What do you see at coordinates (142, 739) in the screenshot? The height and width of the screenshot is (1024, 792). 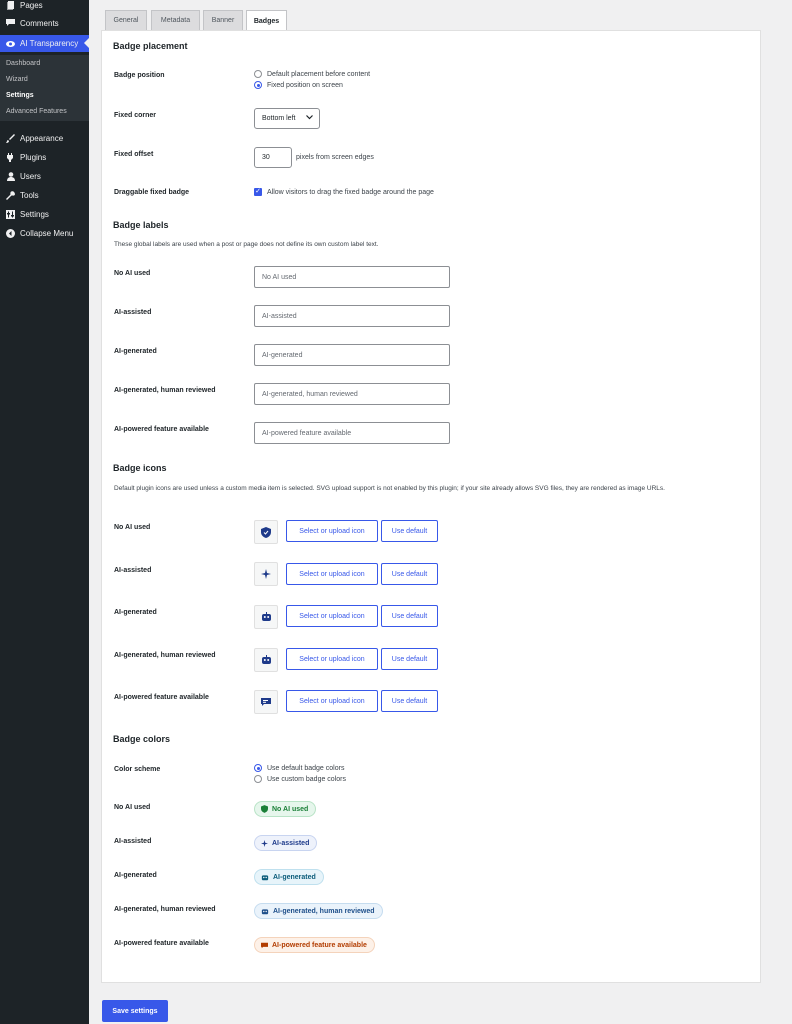 I see `section-title-colors: Badge colors` at bounding box center [142, 739].